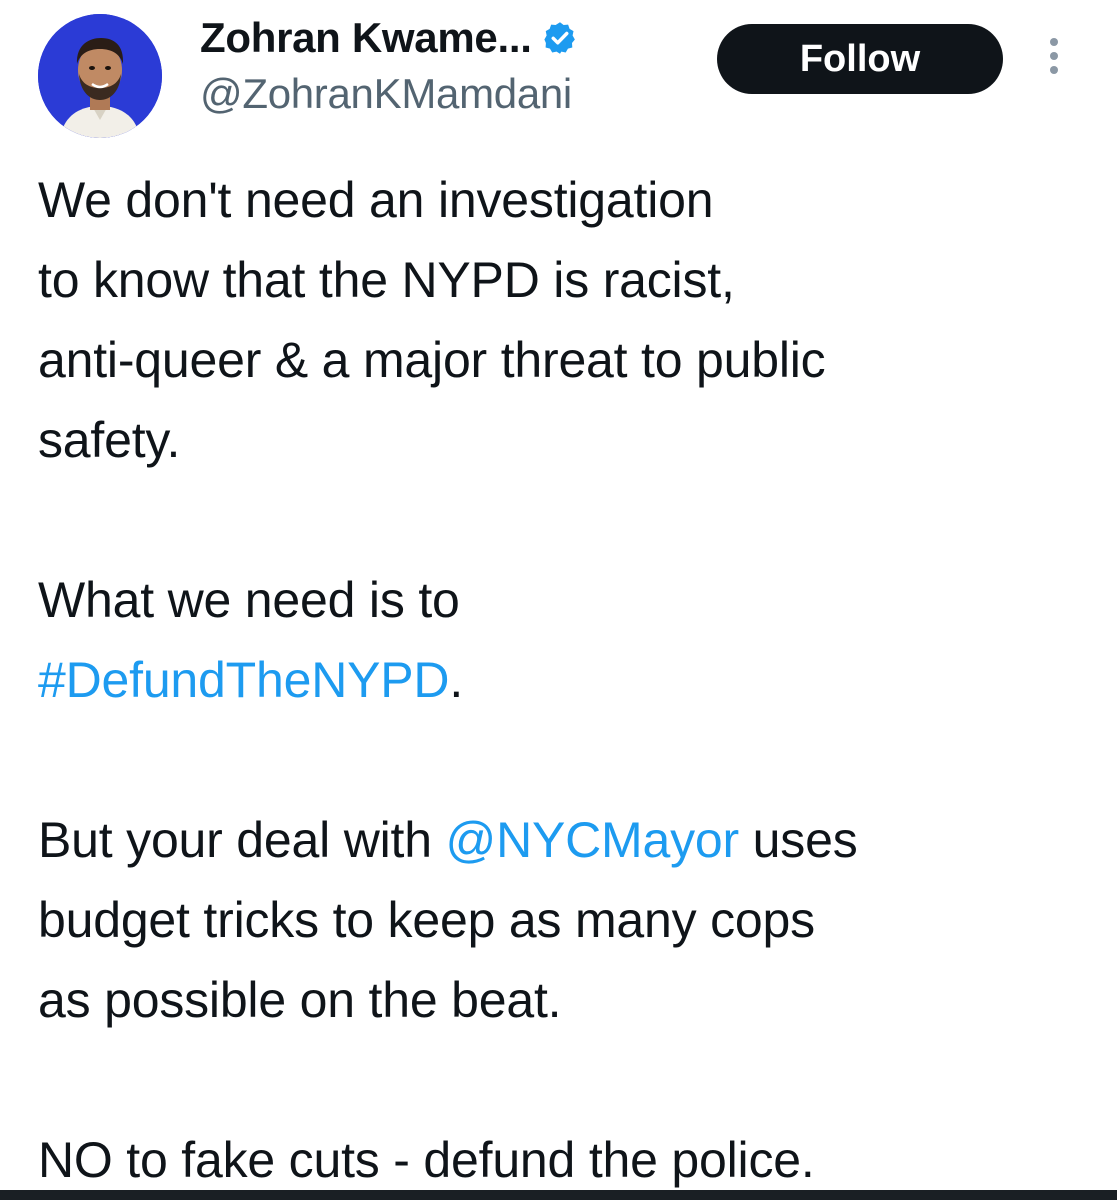 The image size is (1117, 1200). What do you see at coordinates (426, 1160) in the screenshot?
I see `text-line: NO to fake cuts - defund the police.` at bounding box center [426, 1160].